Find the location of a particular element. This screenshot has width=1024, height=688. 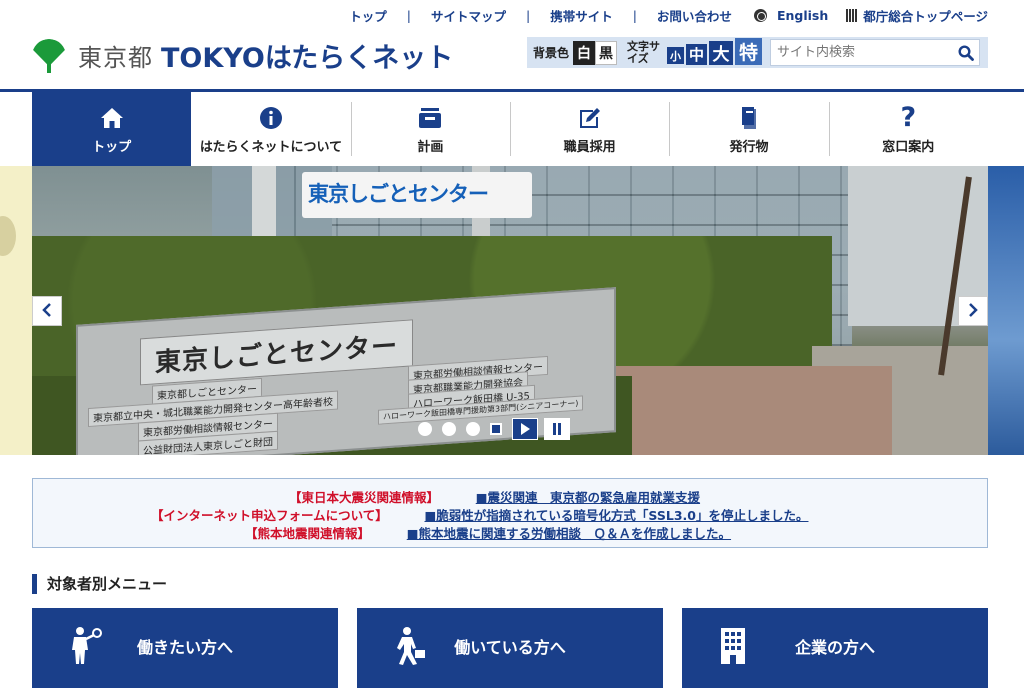

util-link-mobile: 携帯サイト is located at coordinates (581, 15).